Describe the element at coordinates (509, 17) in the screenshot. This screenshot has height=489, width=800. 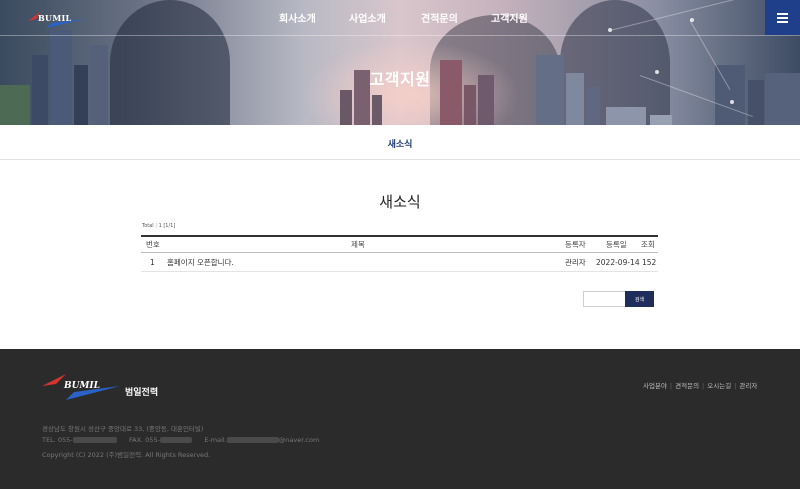
I see `nav-item-support: 고객지원` at that location.